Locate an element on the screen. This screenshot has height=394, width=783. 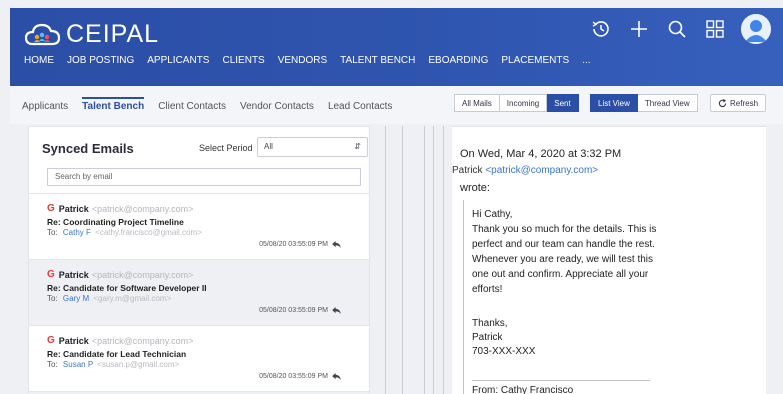
period-value: All is located at coordinates (268, 146).